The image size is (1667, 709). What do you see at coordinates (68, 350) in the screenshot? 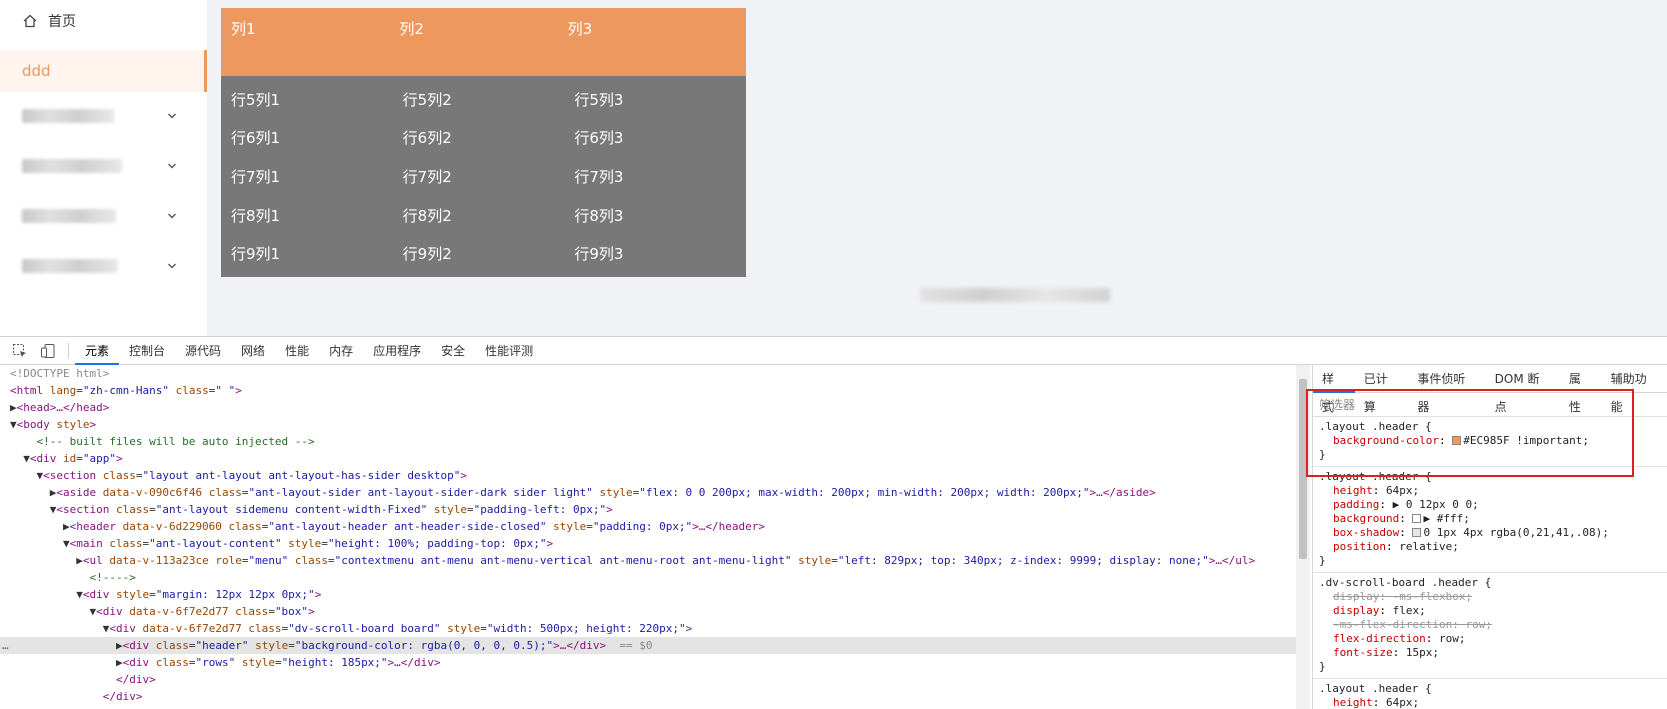
I see `divider` at bounding box center [68, 350].